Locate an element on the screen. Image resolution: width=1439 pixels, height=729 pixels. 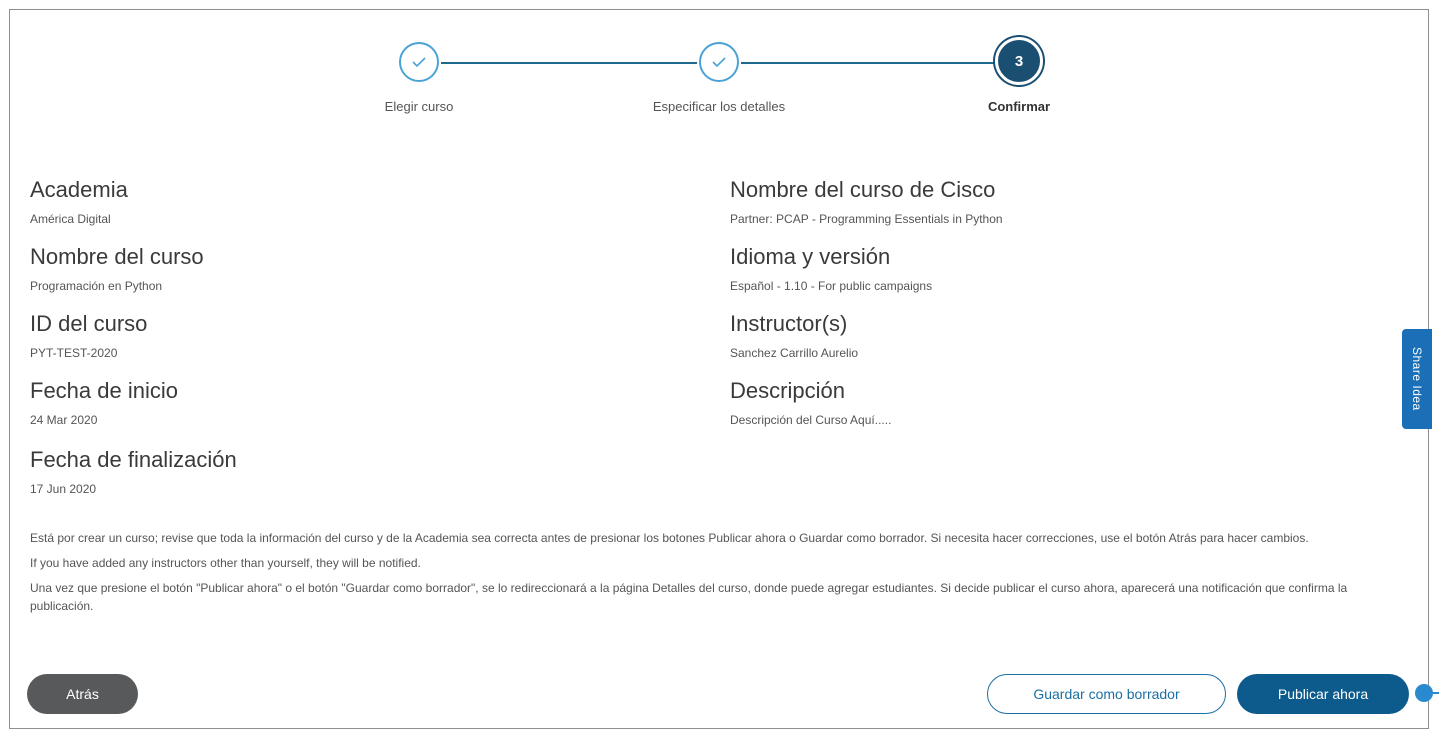
click-indicator-line is located at coordinates (1434, 693).